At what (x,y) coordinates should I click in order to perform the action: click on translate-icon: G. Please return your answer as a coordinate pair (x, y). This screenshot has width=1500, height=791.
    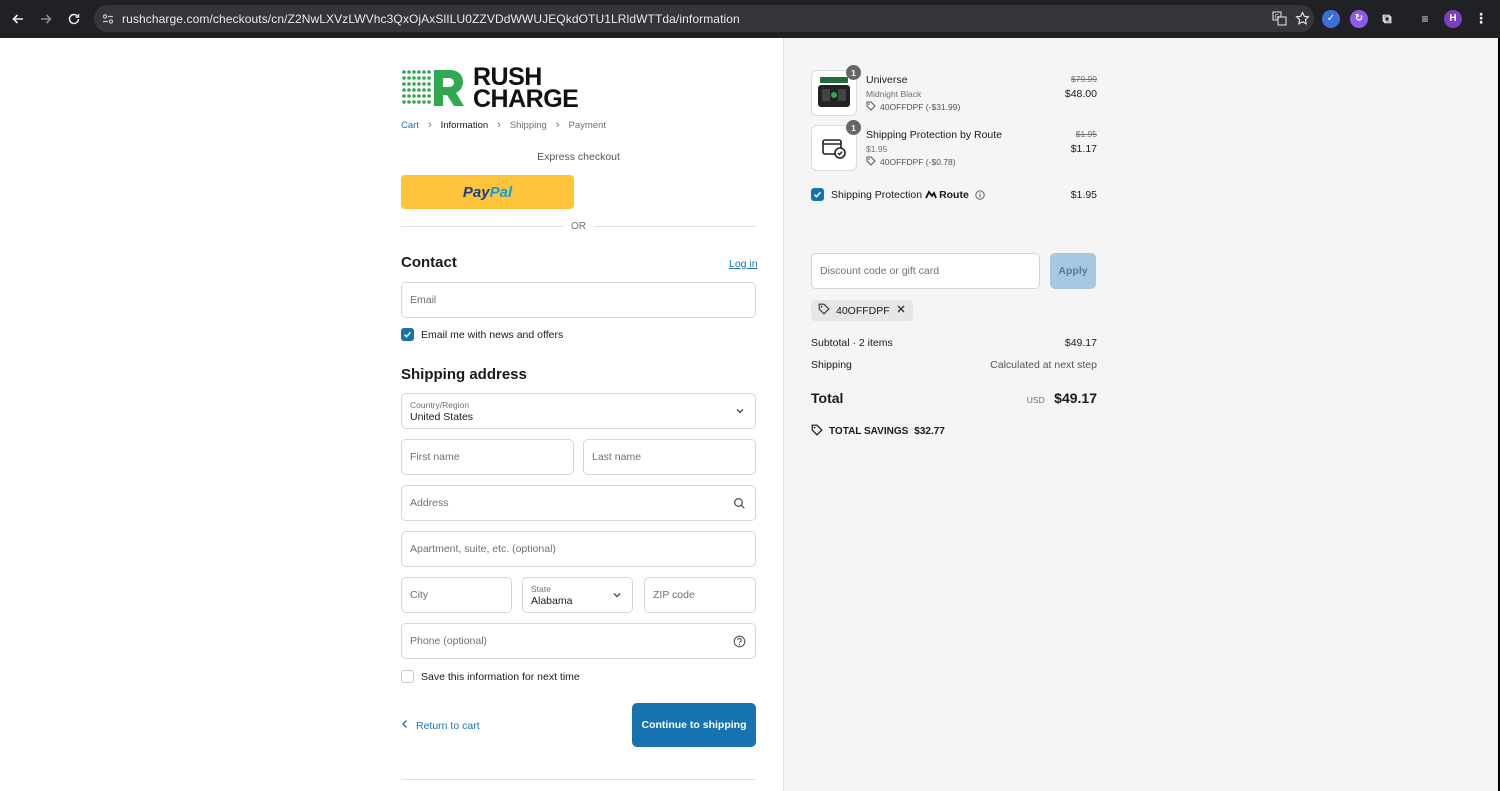
    Looking at the image, I should click on (1279, 18).